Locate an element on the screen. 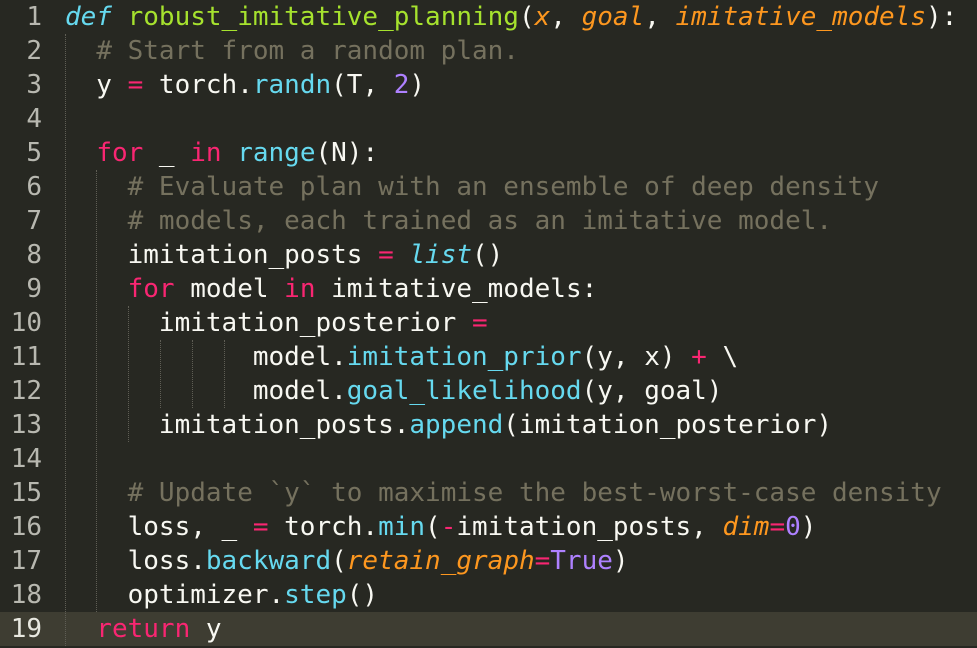  code-line: 10 imitation_posterior = is located at coordinates (488, 323).